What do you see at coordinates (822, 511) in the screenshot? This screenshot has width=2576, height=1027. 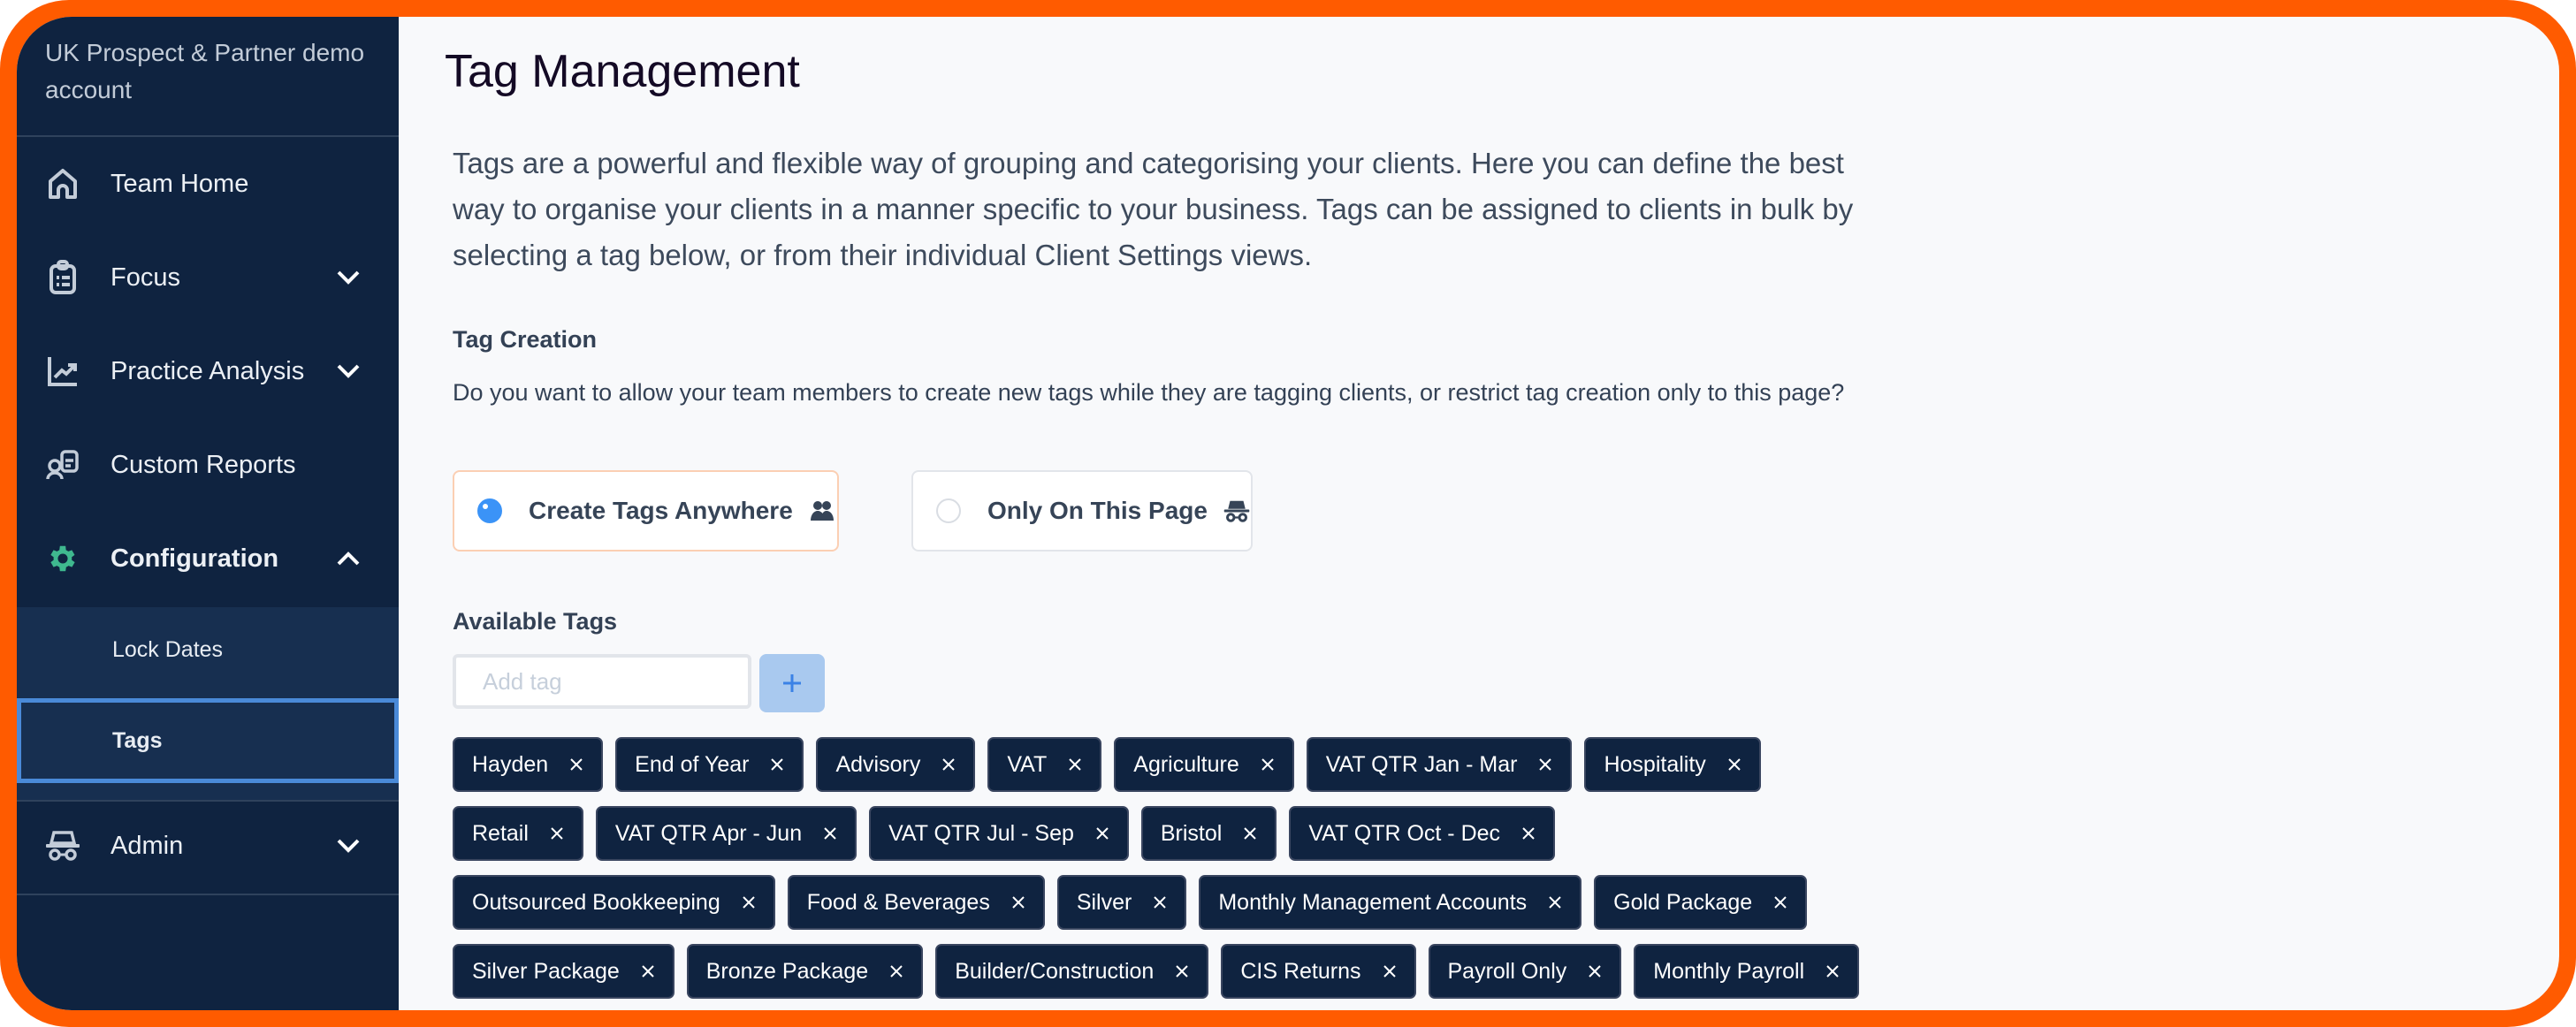 I see `users-icon` at bounding box center [822, 511].